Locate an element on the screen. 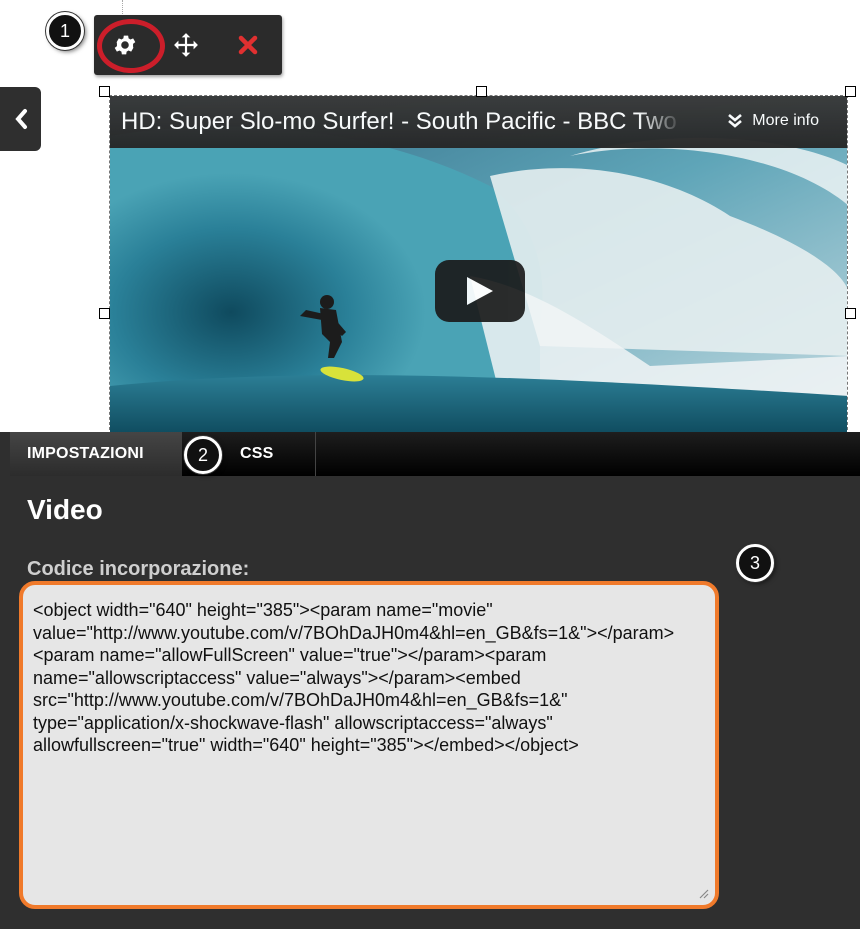 This screenshot has height=929, width=860. panel-tab-bar: IMPOSTAZIONI CSS is located at coordinates (435, 454).